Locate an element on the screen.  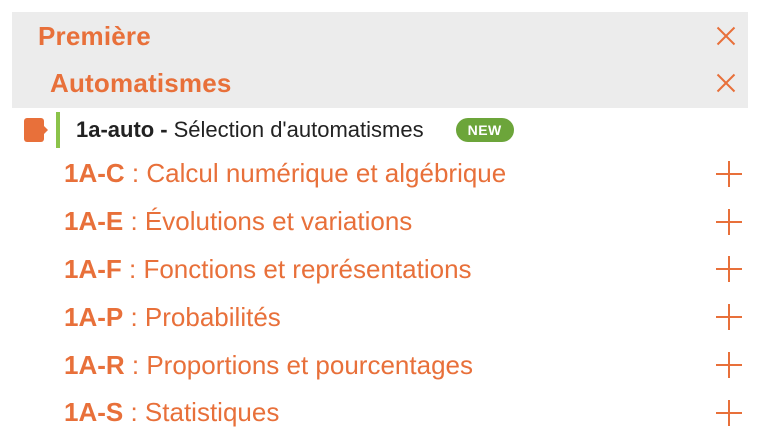
topic-code: 1A-R is located at coordinates (94, 364).